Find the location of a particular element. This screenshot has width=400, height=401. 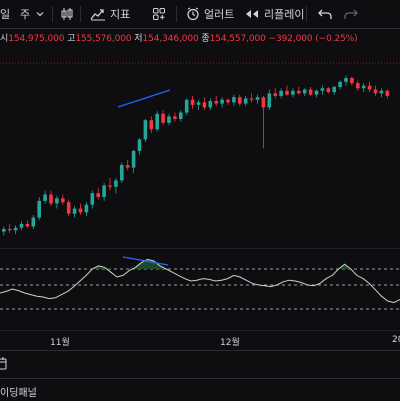

trading-panel-tab: 이딩패널 is located at coordinates (200, 389).